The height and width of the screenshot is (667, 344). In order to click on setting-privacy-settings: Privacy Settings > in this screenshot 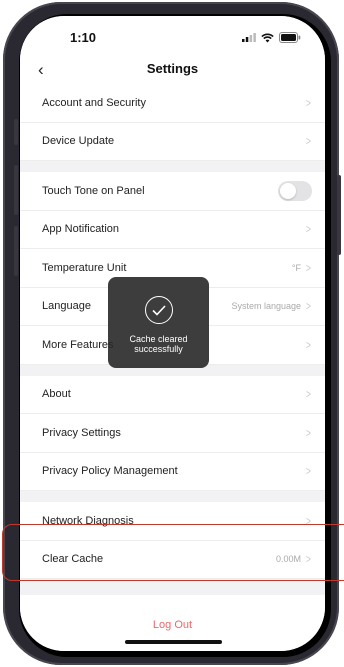, I will do `click(172, 433)`.